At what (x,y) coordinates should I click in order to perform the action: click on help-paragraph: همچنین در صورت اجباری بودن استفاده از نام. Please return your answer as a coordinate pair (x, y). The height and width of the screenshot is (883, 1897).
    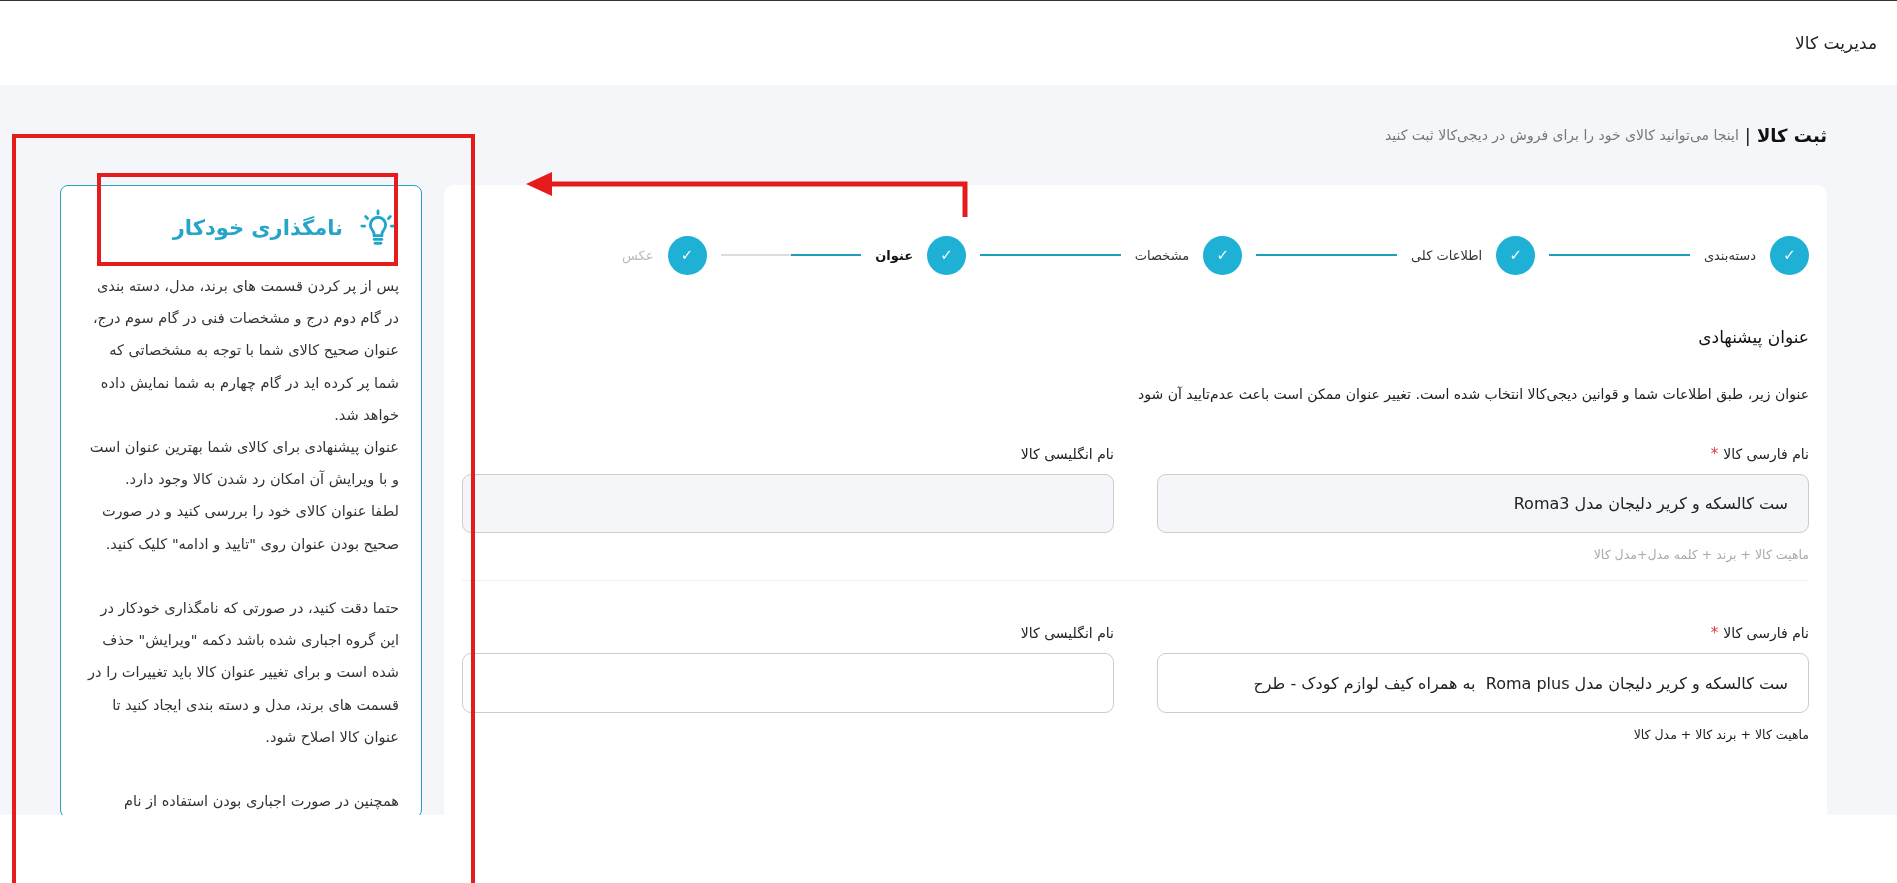
    Looking at the image, I should click on (261, 802).